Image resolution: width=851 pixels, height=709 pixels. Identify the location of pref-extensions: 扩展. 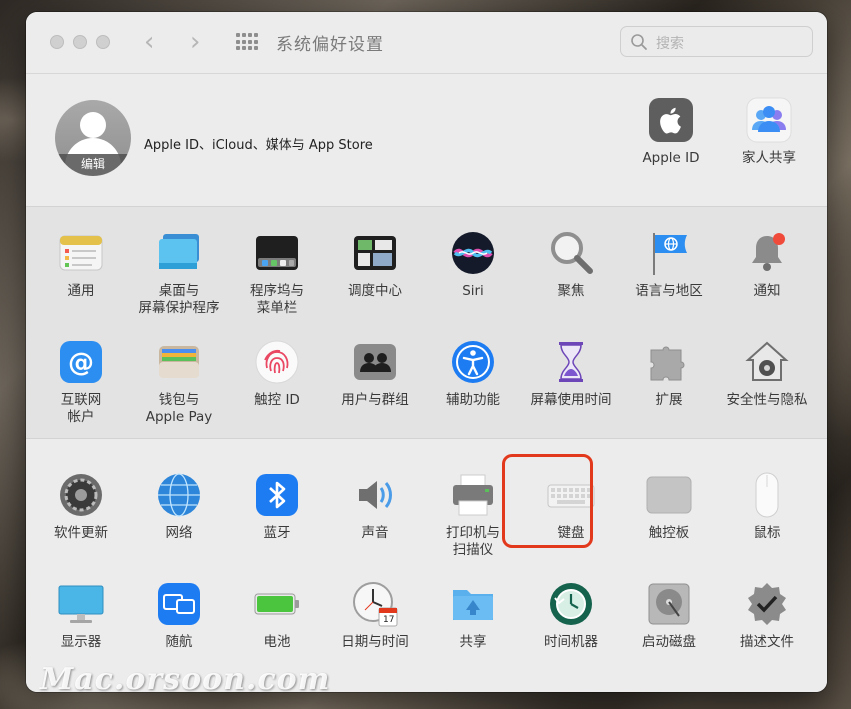
(669, 373).